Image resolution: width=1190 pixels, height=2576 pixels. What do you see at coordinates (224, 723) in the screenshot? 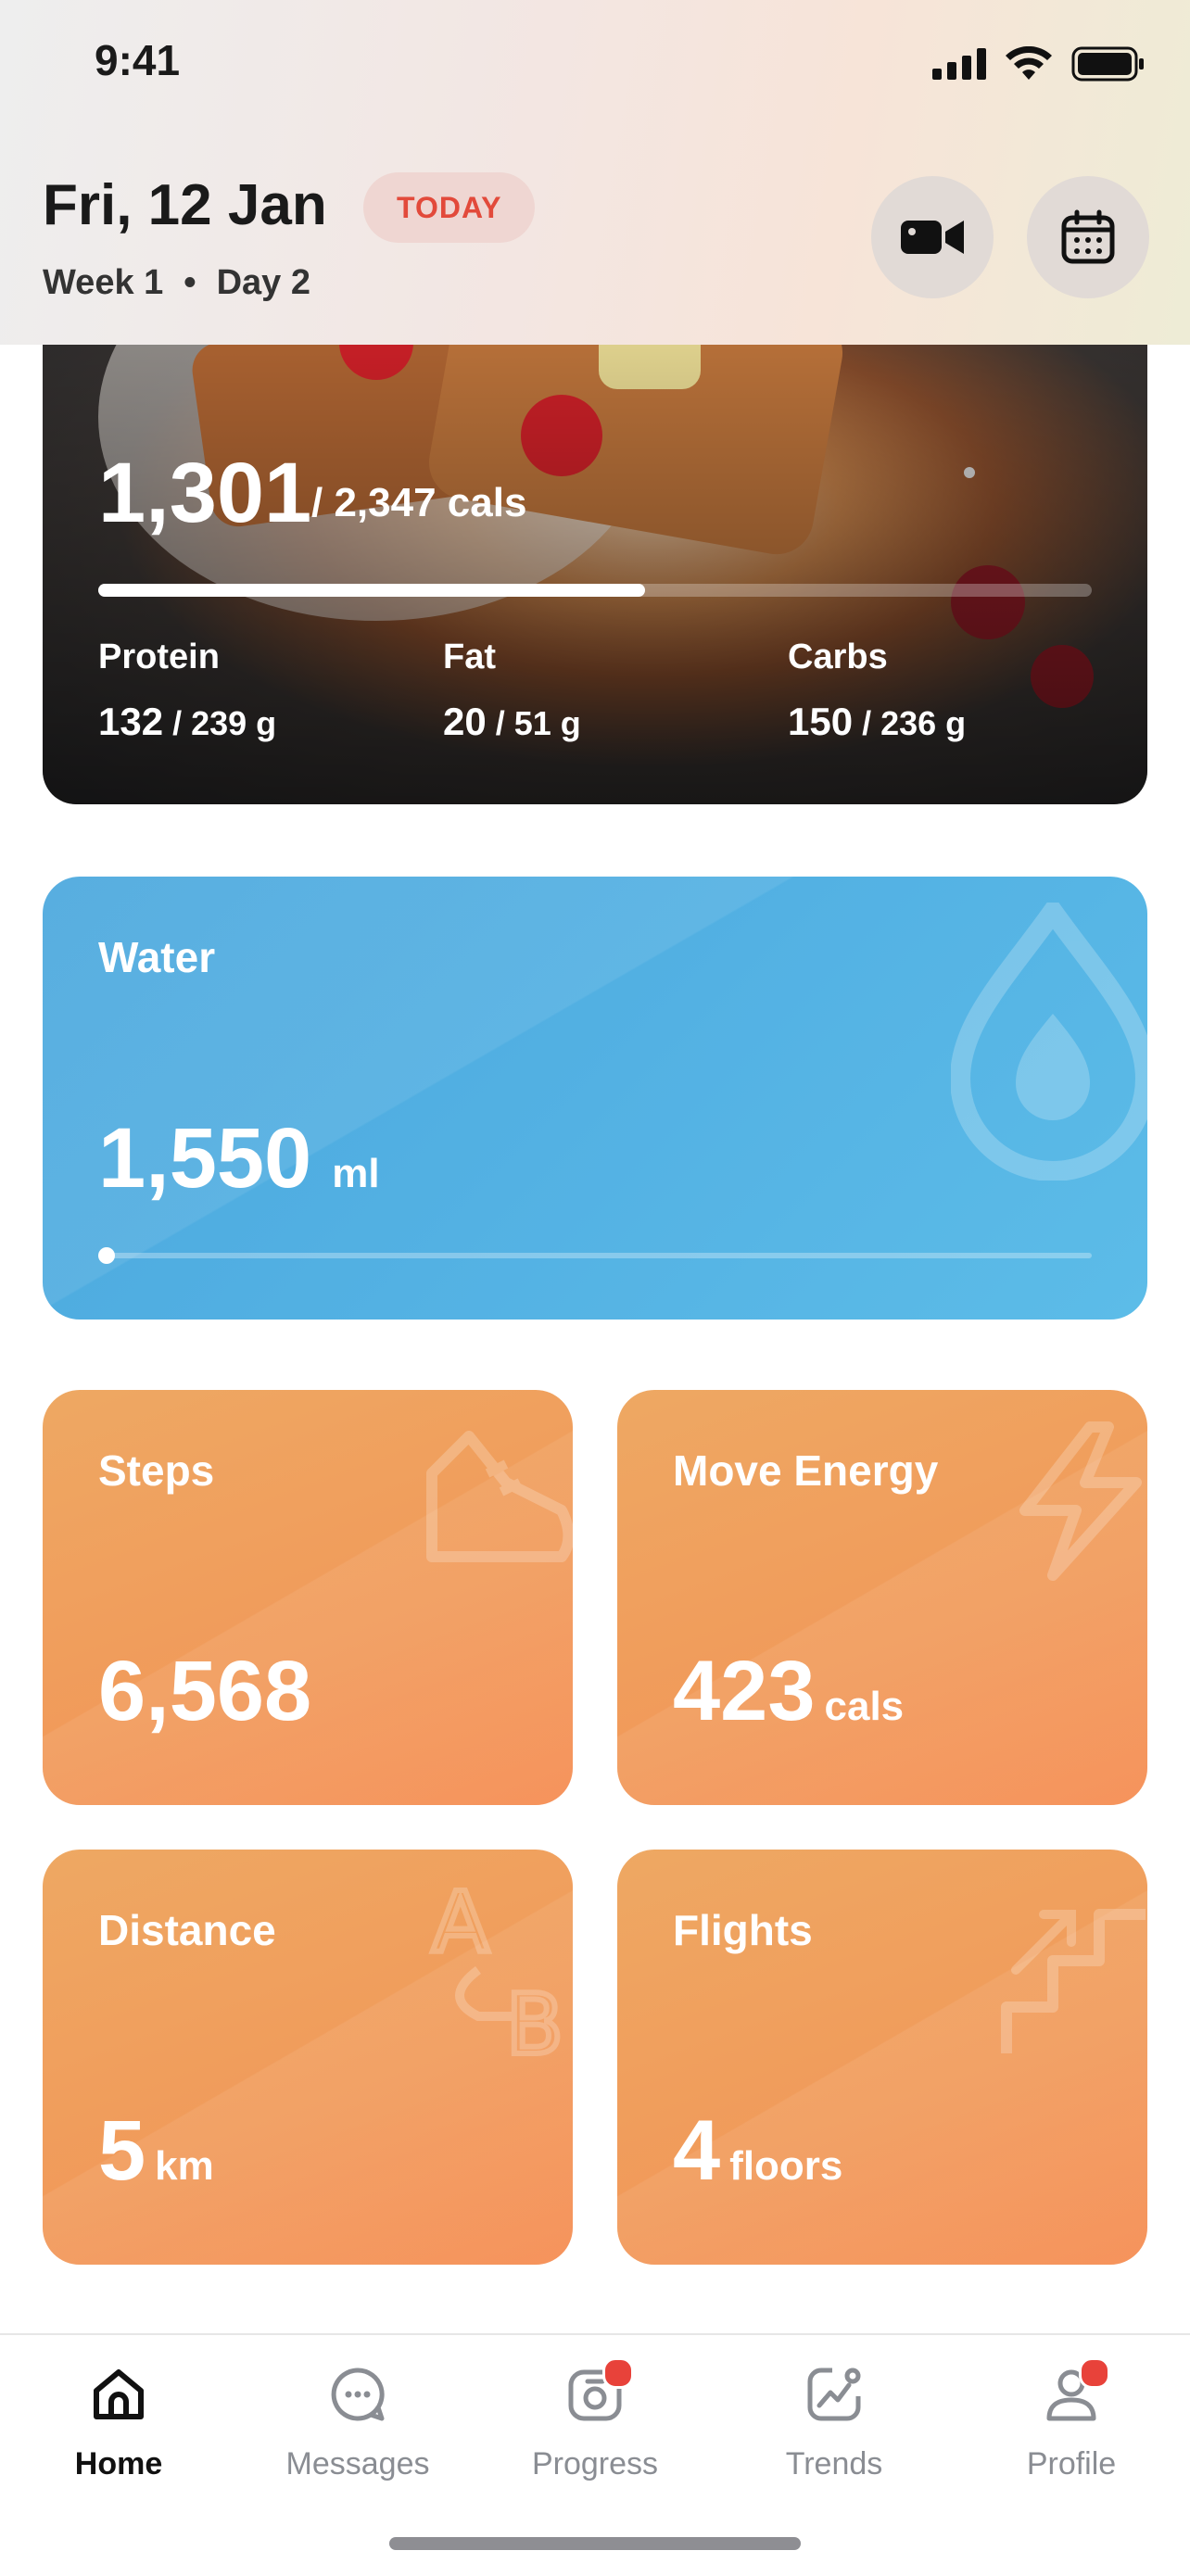
I see `macro-goal: / 239 g` at bounding box center [224, 723].